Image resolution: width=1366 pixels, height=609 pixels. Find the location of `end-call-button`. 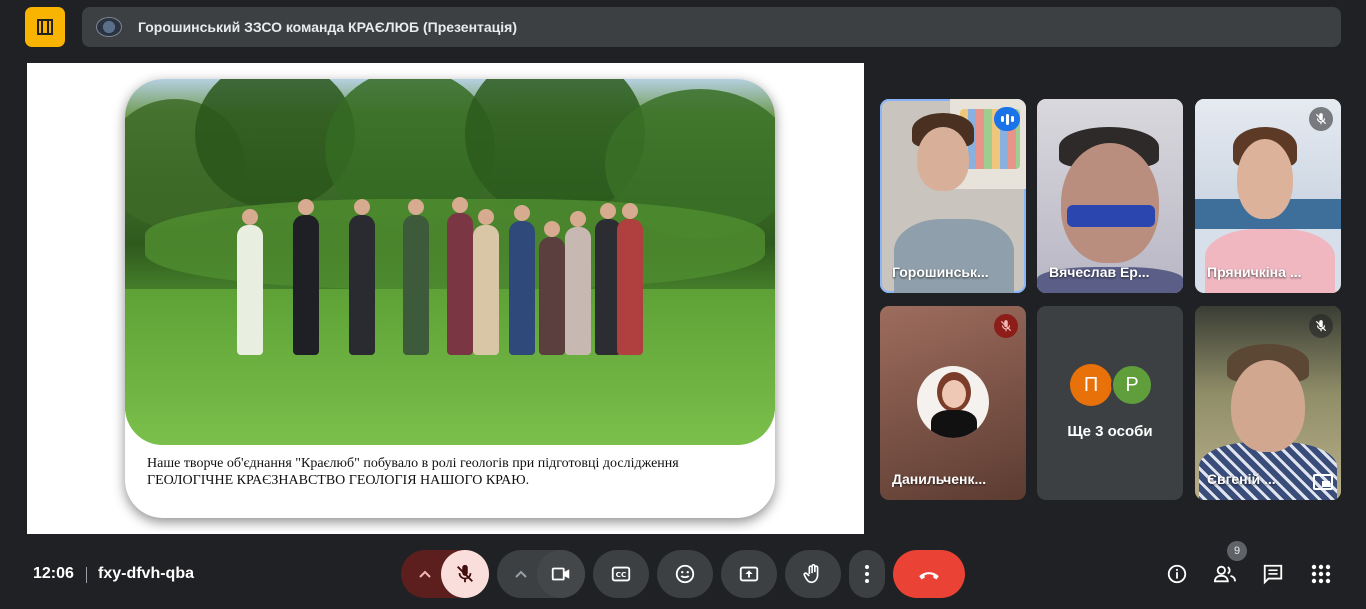

end-call-button is located at coordinates (929, 574).